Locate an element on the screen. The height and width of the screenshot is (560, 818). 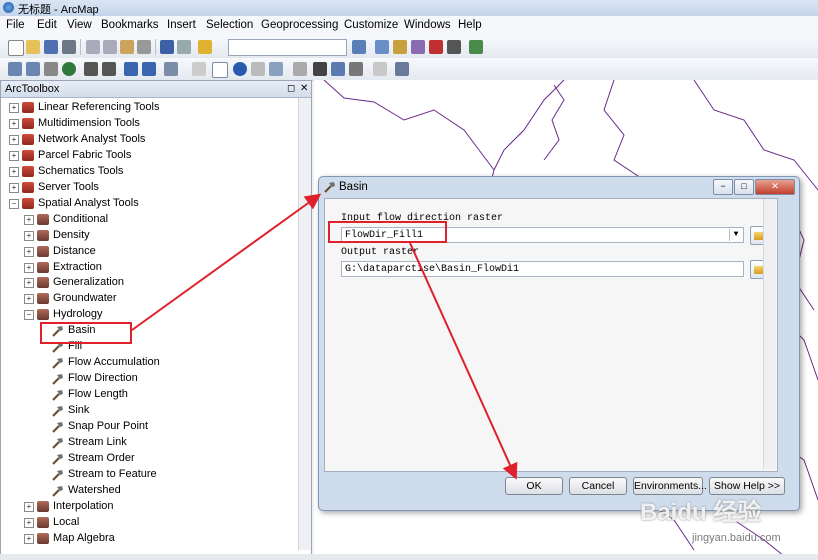
tree-item: + Local is located at coordinates (150, 523).